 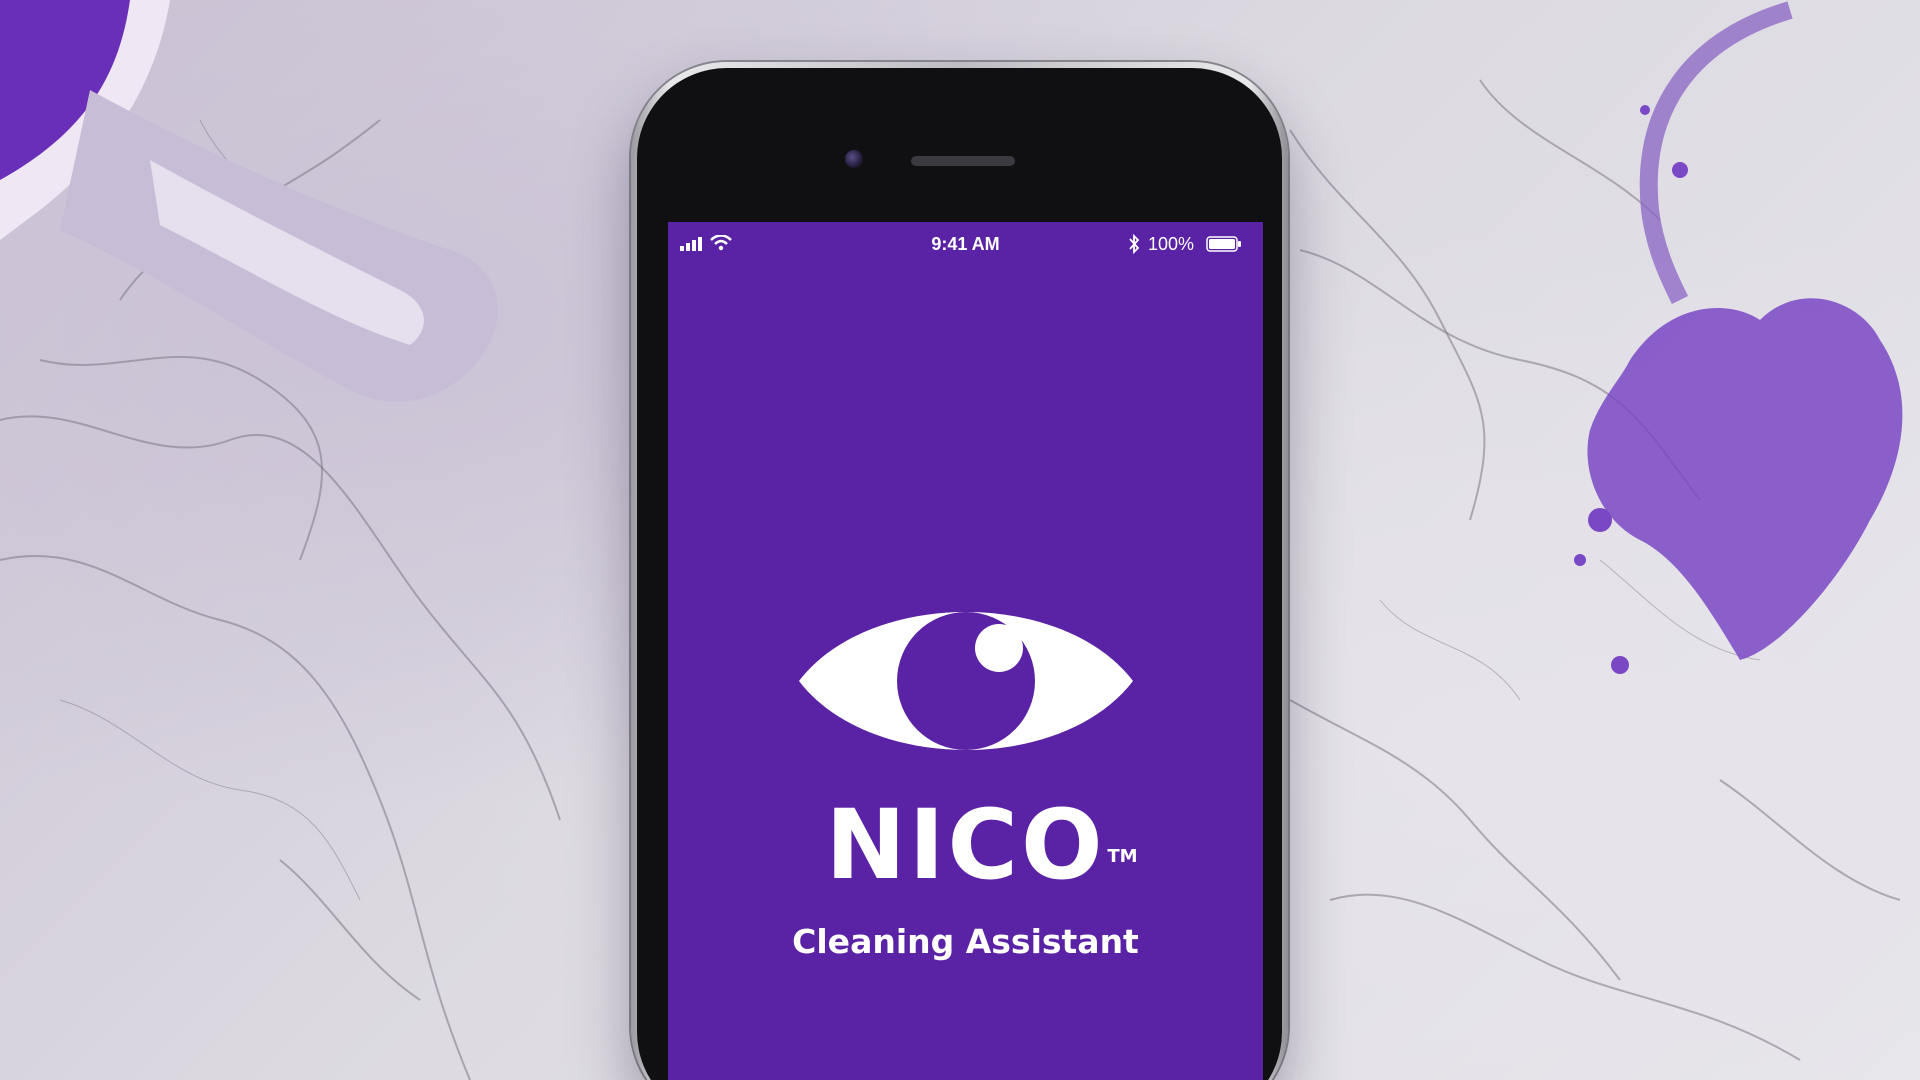 I want to click on status-bar: 9:41 AM 100%, so click(x=965, y=242).